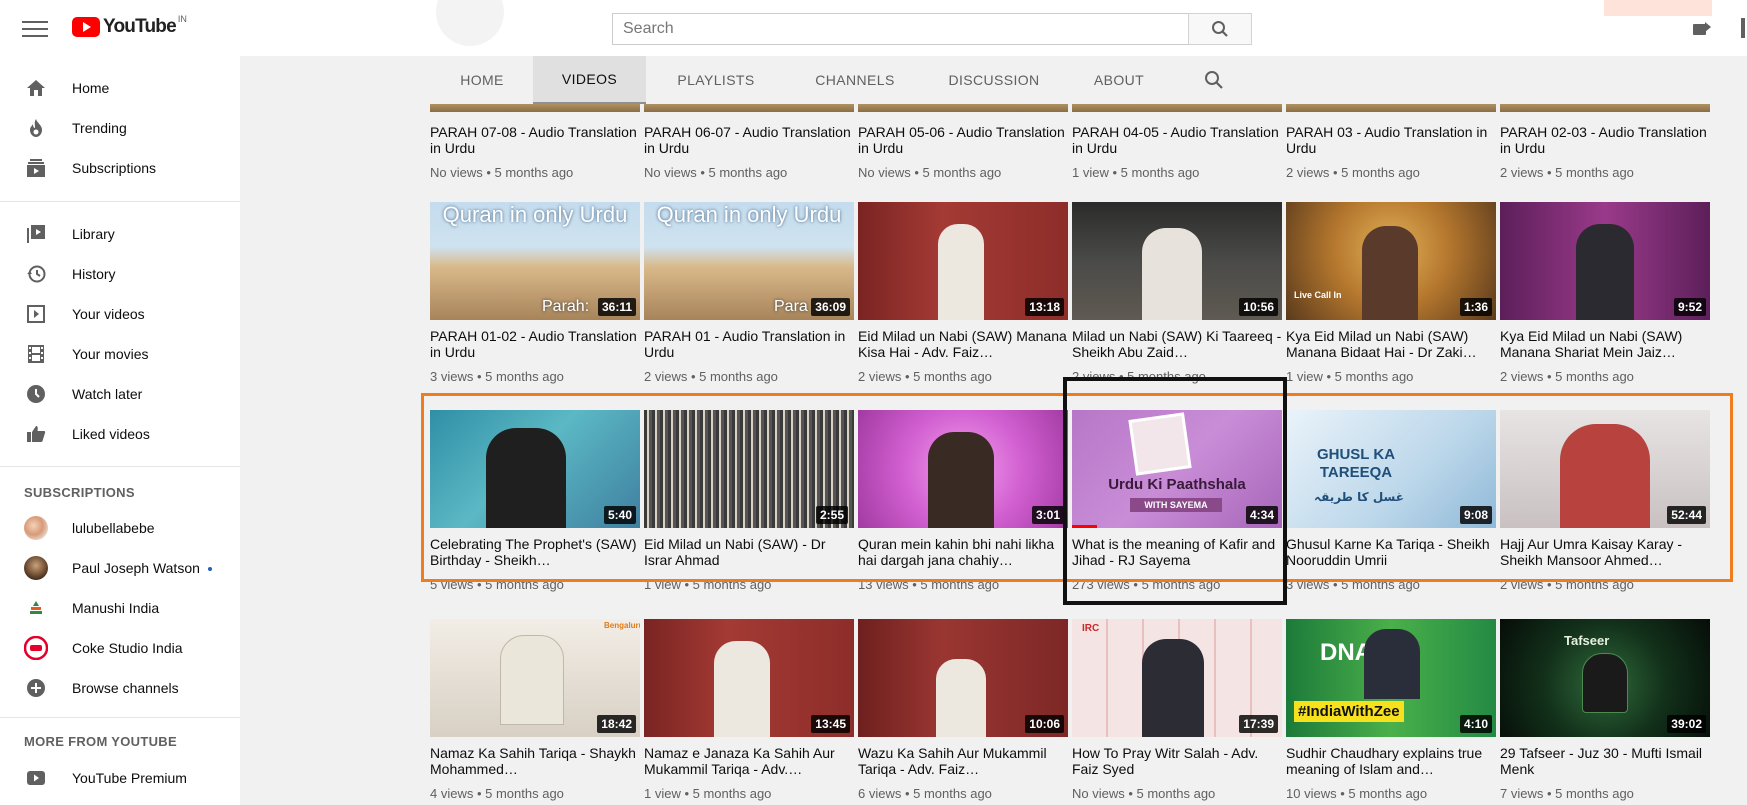 This screenshot has width=1747, height=805. What do you see at coordinates (120, 168) in the screenshot?
I see `sidebar-item-subscriptions: Subscriptions` at bounding box center [120, 168].